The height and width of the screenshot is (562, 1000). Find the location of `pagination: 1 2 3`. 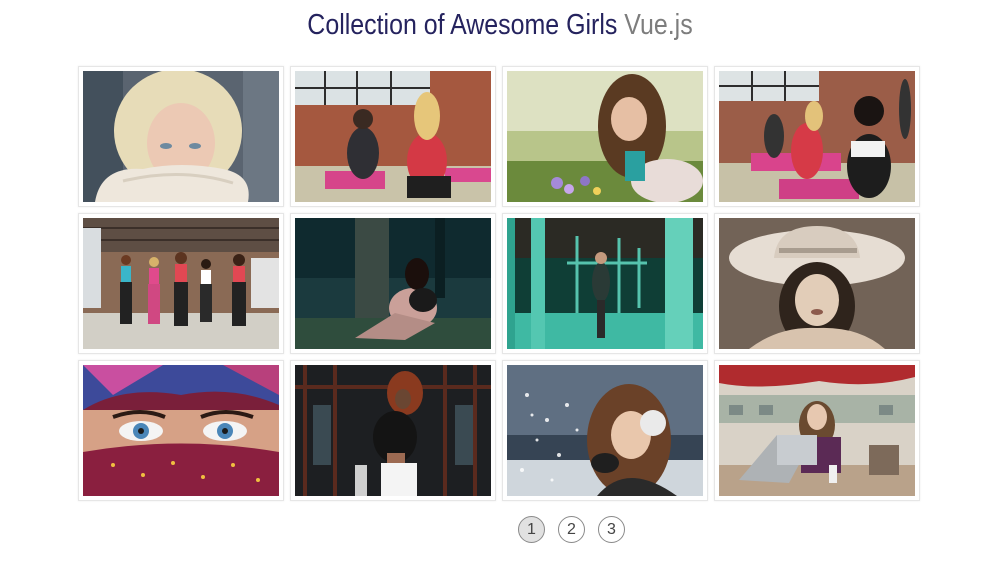

pagination: 1 2 3 is located at coordinates (571, 529).